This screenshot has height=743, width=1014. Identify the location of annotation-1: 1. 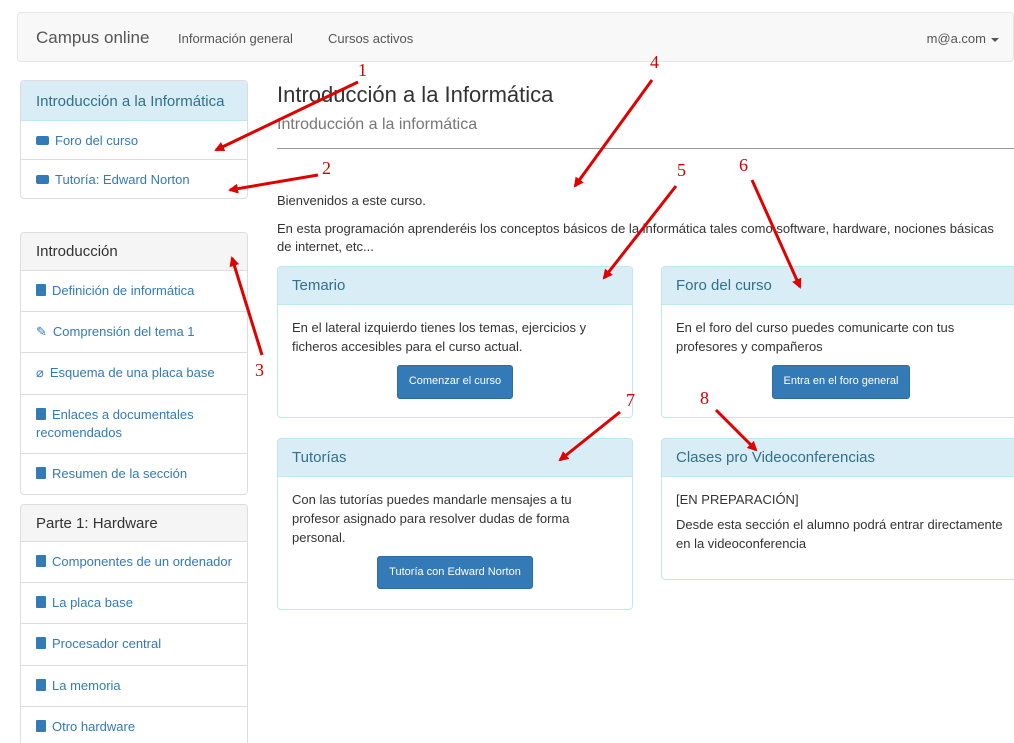
(362, 70).